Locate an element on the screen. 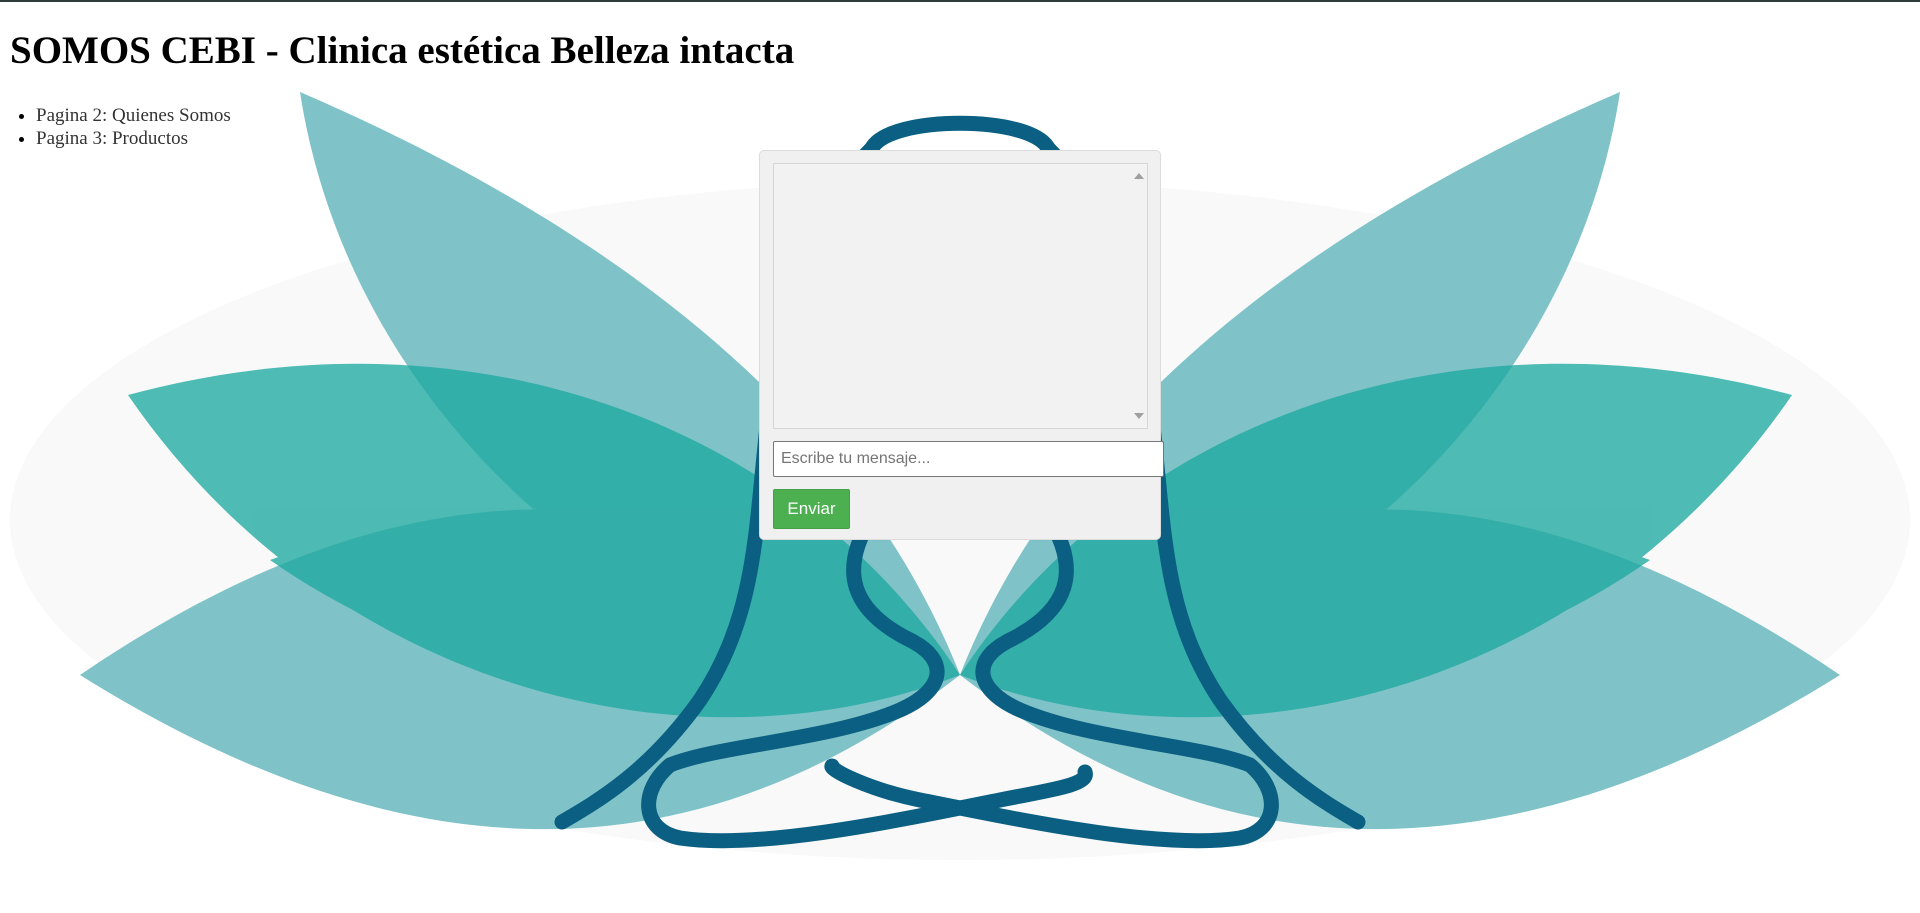 This screenshot has width=1920, height=913. nav-list-item: Pagina 3: Productos is located at coordinates (133, 138).